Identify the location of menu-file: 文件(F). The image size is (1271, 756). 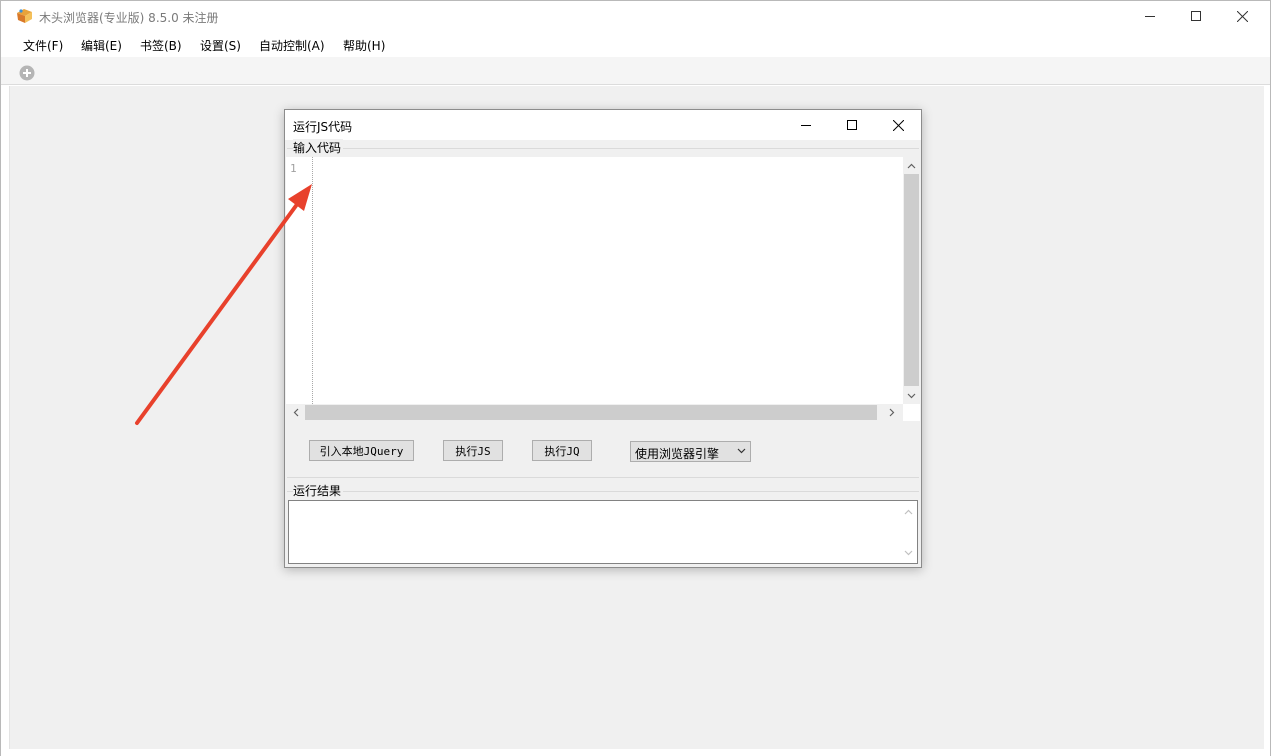
(43, 45).